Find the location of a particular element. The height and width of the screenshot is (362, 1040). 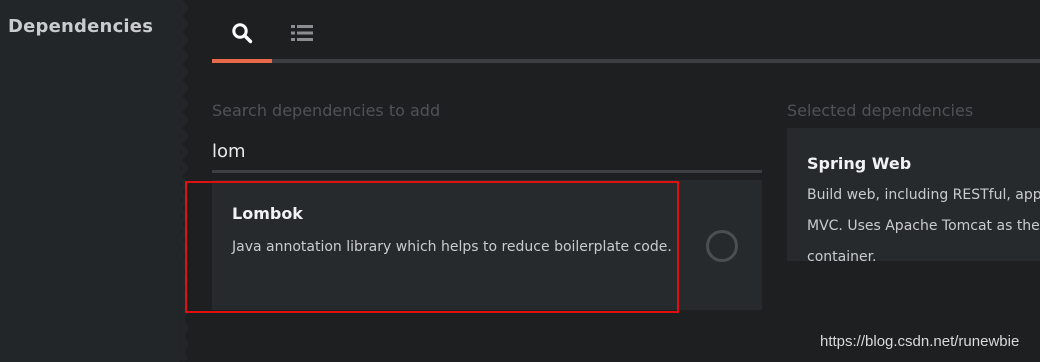

selected-label: Selected dependencies is located at coordinates (880, 110).